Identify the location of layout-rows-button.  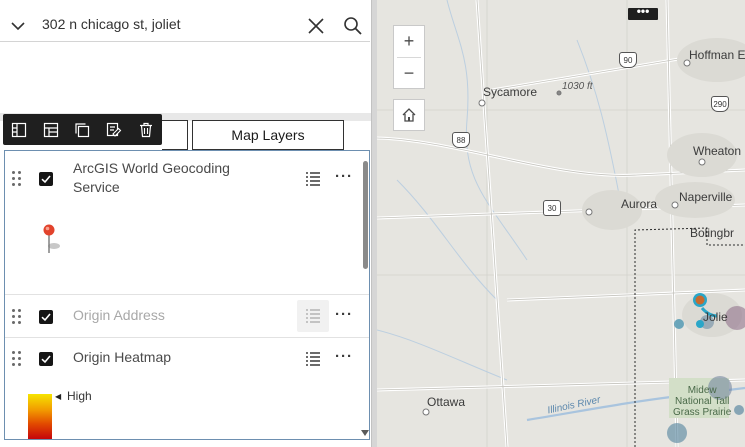
(51, 129).